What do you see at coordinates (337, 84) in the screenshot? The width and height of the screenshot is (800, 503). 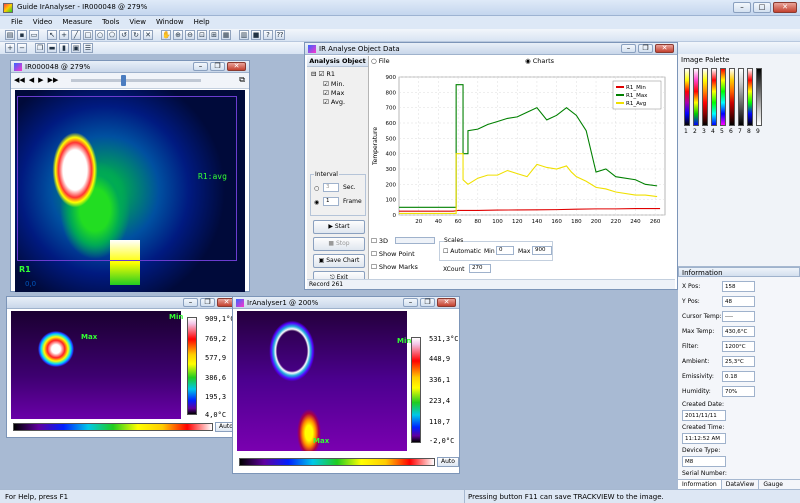 I see `tree-item-label: Min.` at bounding box center [337, 84].